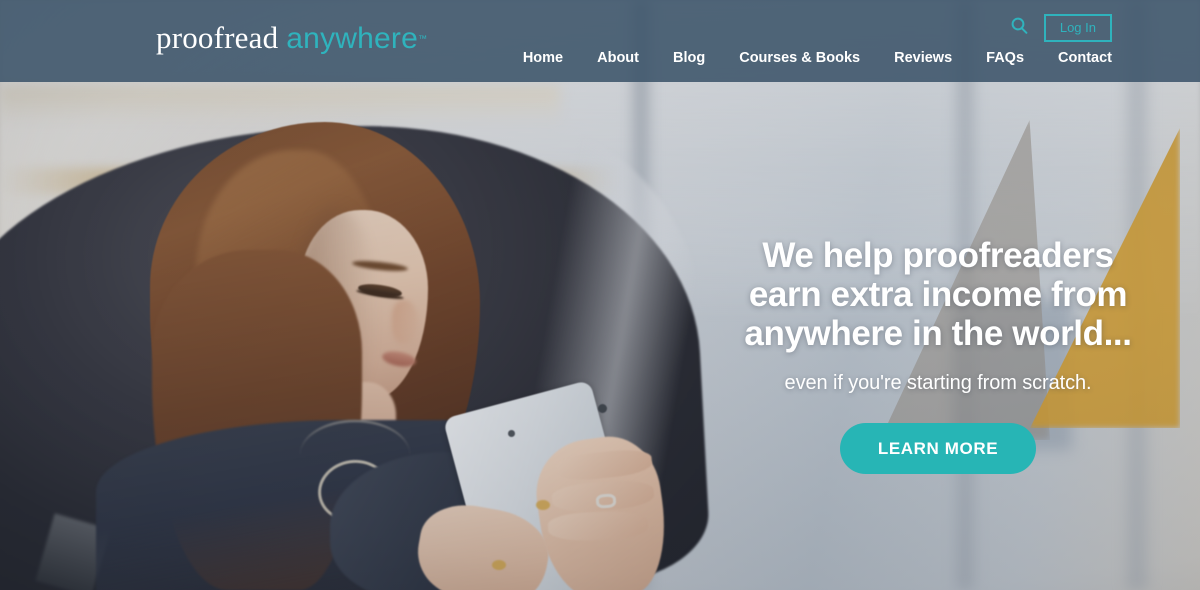 Image resolution: width=1200 pixels, height=590 pixels. I want to click on learn-more-button: LEARN MORE, so click(938, 448).